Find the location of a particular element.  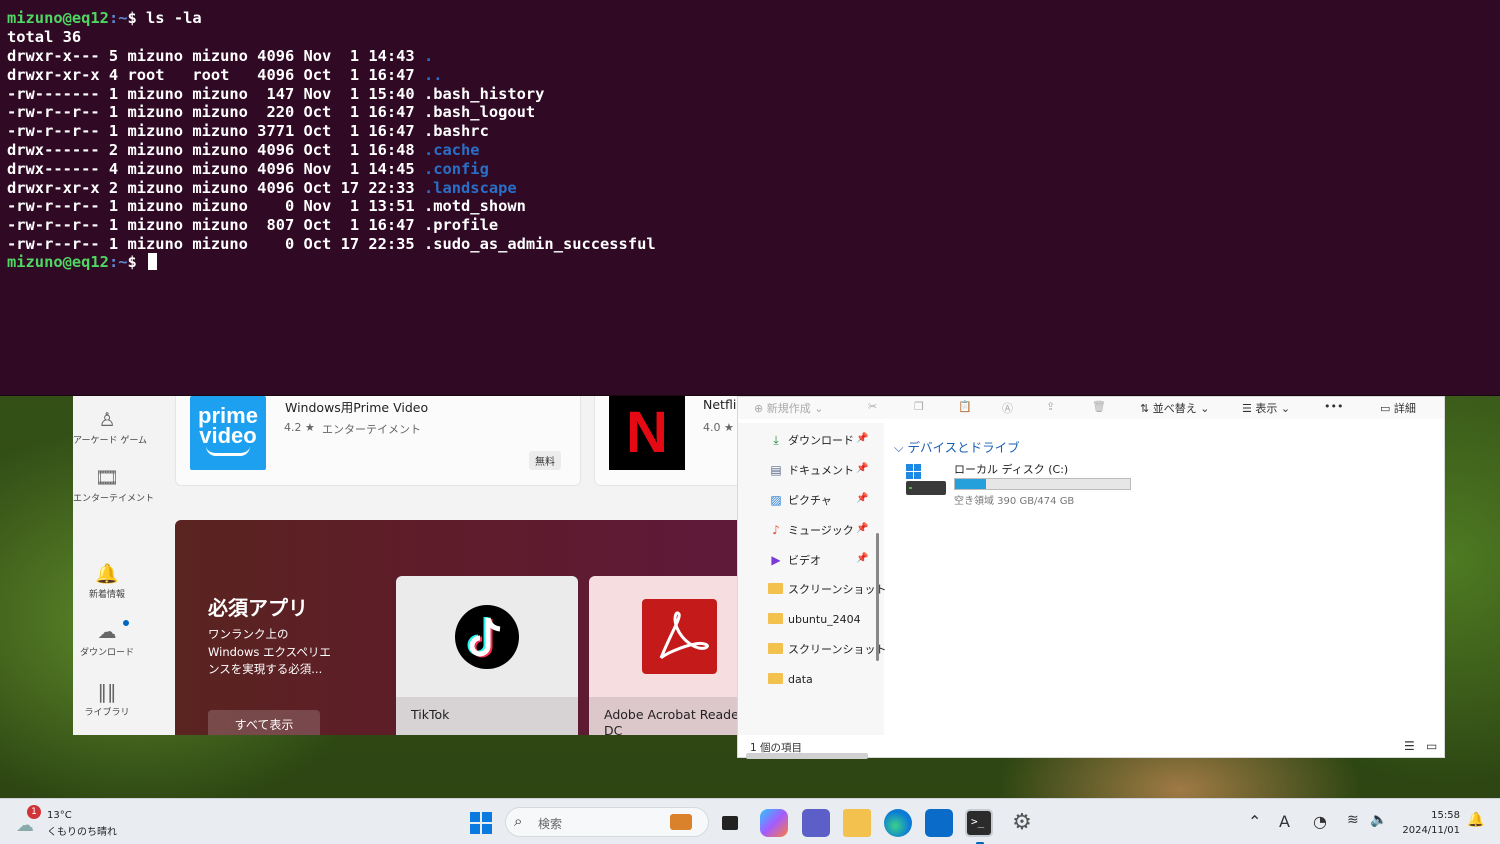

copilot-icon is located at coordinates (774, 823).